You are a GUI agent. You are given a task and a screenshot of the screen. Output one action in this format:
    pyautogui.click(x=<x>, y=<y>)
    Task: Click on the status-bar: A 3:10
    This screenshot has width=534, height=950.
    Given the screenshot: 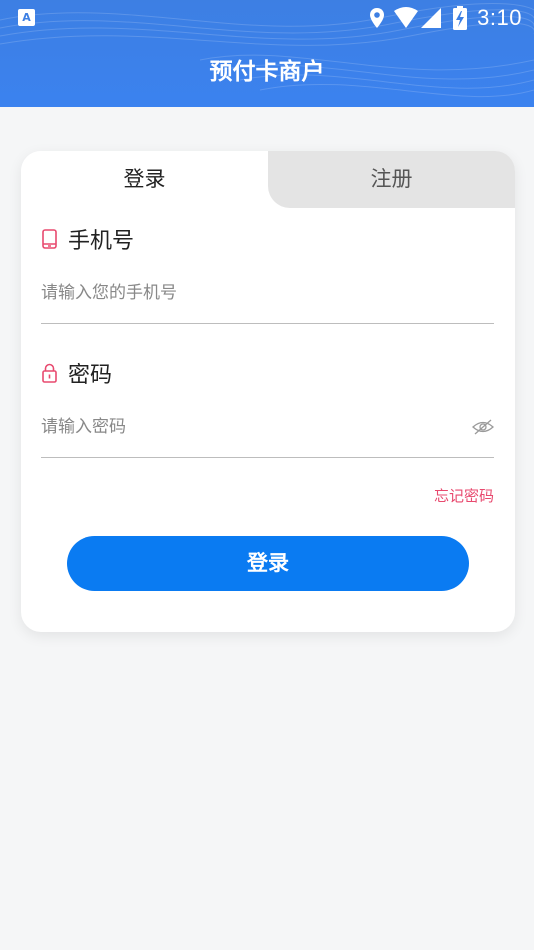 What is the action you would take?
    pyautogui.click(x=267, y=18)
    